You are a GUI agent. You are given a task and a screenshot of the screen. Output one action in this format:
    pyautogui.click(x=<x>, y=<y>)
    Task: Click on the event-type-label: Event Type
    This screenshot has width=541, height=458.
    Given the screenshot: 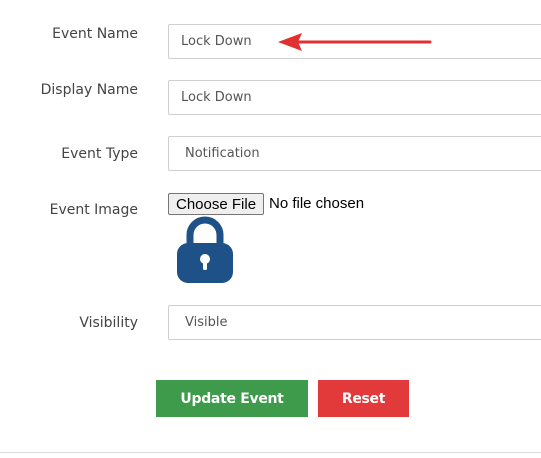 What is the action you would take?
    pyautogui.click(x=99, y=154)
    